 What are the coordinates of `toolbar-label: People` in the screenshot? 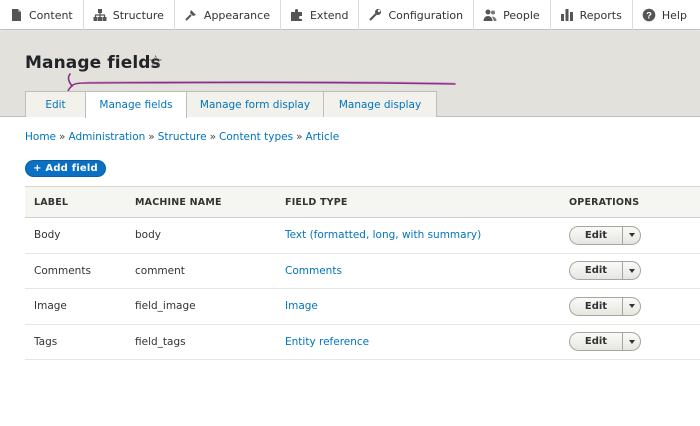 It's located at (521, 15).